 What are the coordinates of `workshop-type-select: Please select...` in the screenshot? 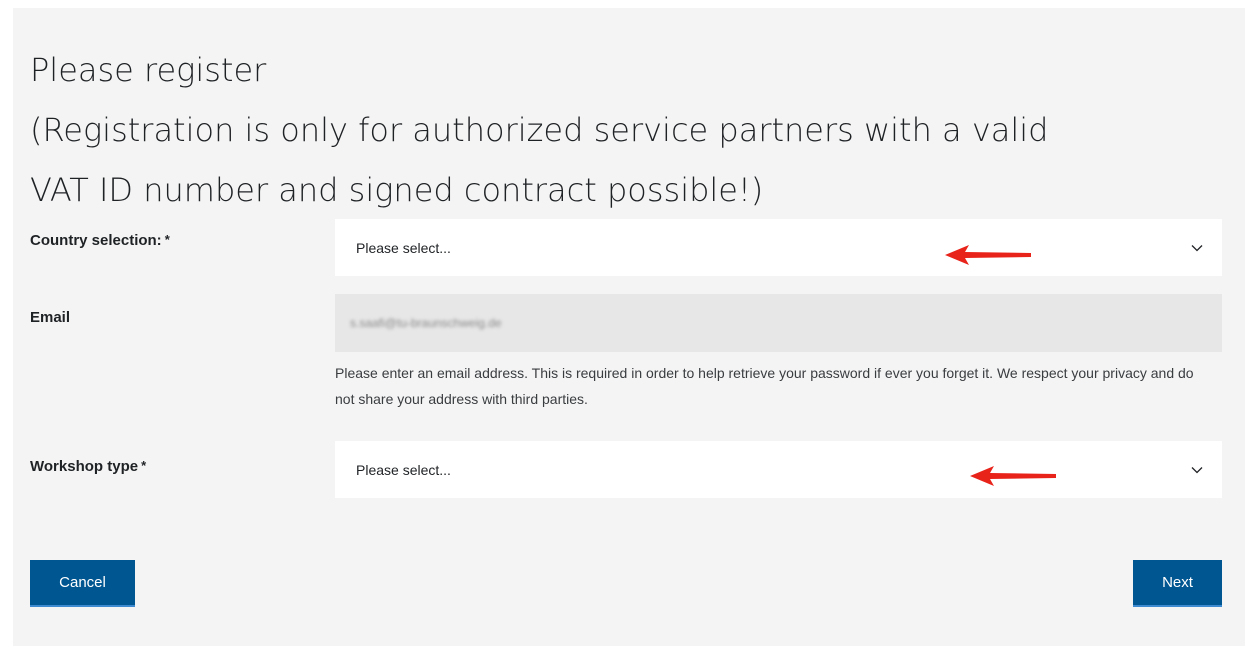 It's located at (778, 469).